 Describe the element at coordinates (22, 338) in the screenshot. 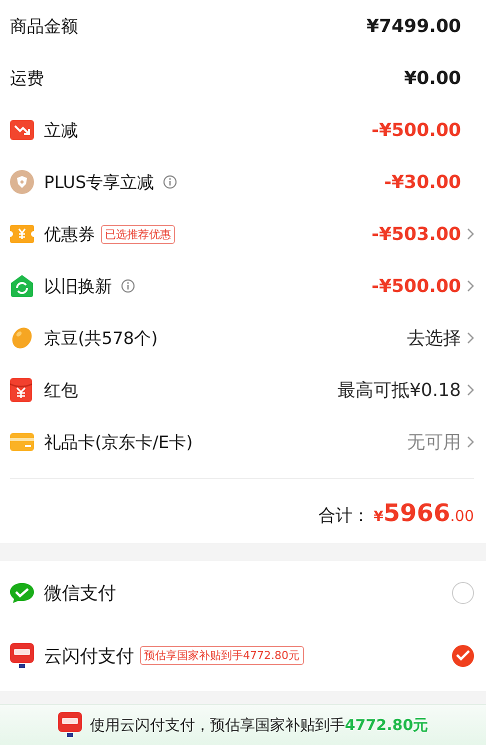

I see `bean-icon` at that location.